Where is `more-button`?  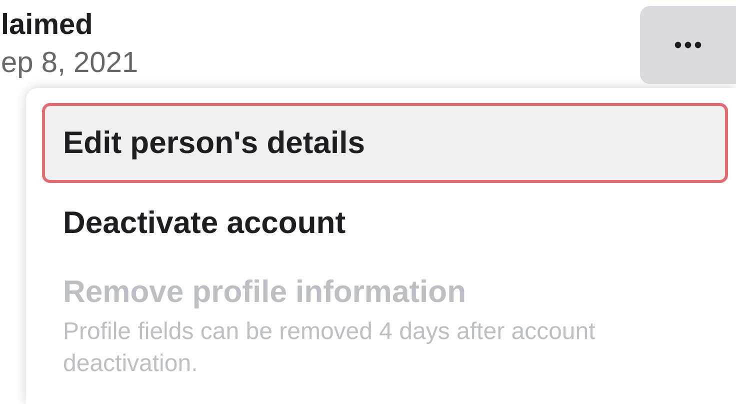 more-button is located at coordinates (688, 45).